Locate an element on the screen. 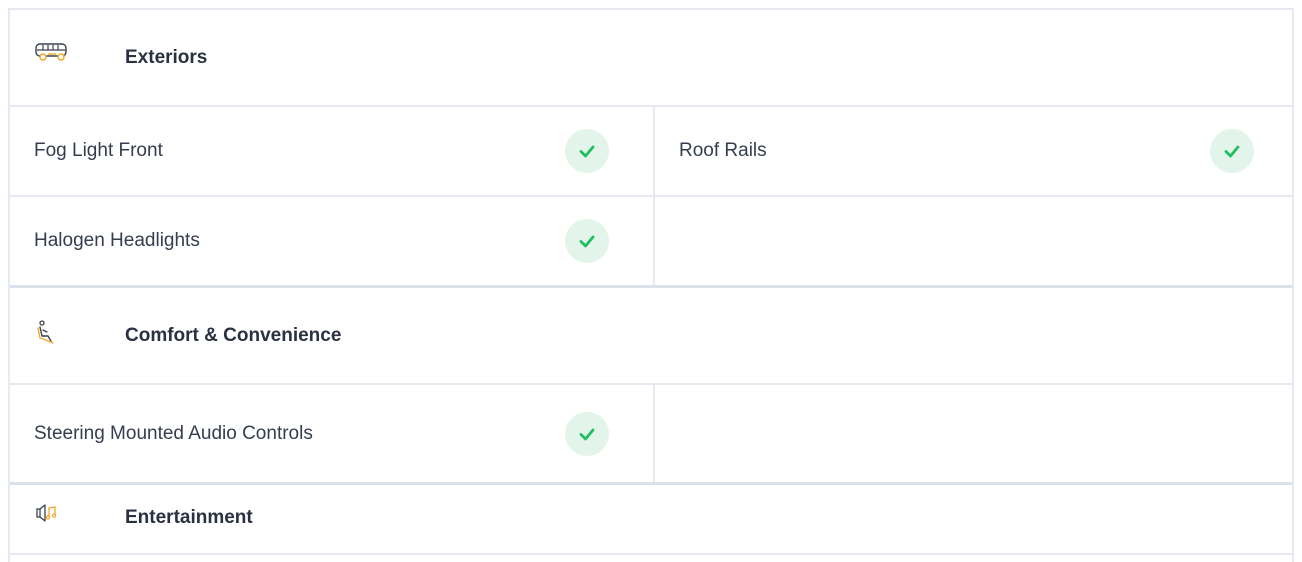 Image resolution: width=1302 pixels, height=562 pixels. seat-icon is located at coordinates (54, 332).